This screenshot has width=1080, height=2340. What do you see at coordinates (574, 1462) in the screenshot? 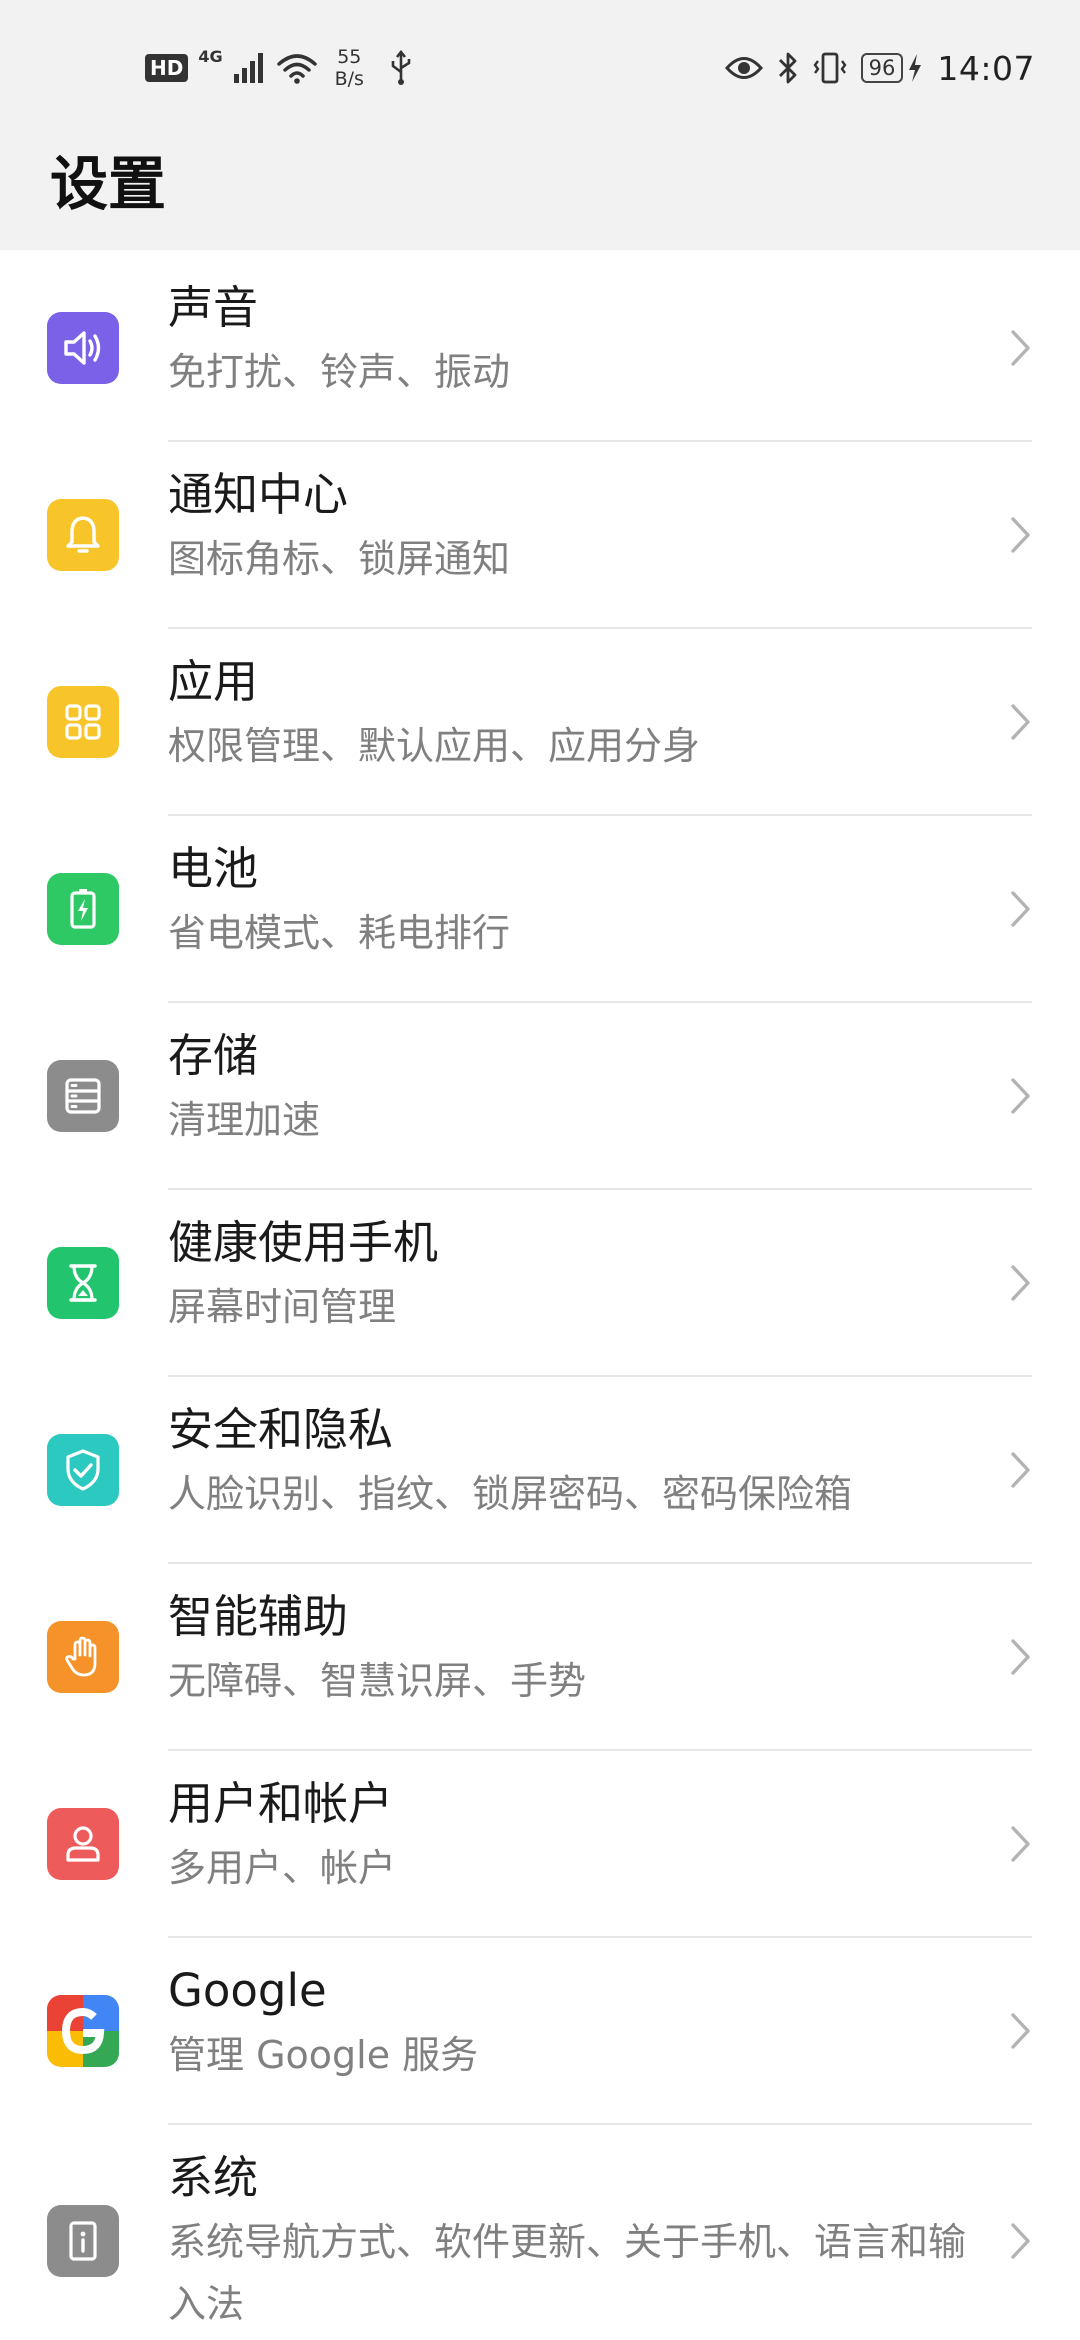
I see `settings-item-text: 安全和隐私 人脸识别、指纹、锁屏密码、密码保险箱` at bounding box center [574, 1462].